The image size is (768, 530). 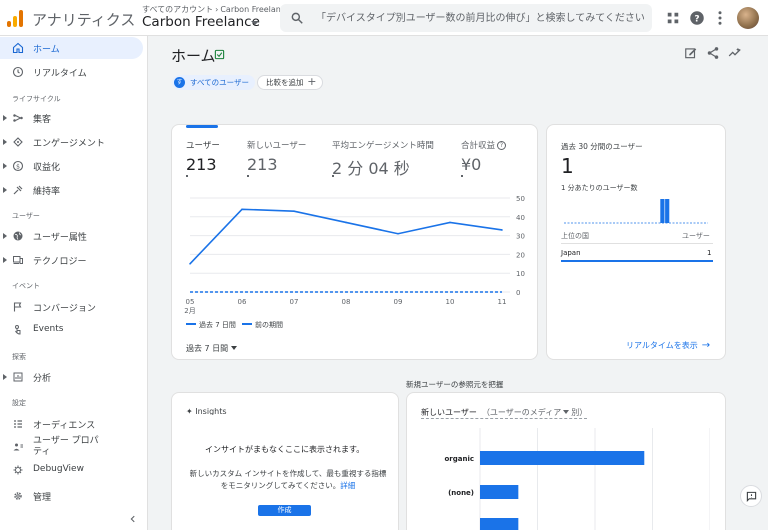 I want to click on sidebar-item-label: ホーム, so click(x=46, y=50).